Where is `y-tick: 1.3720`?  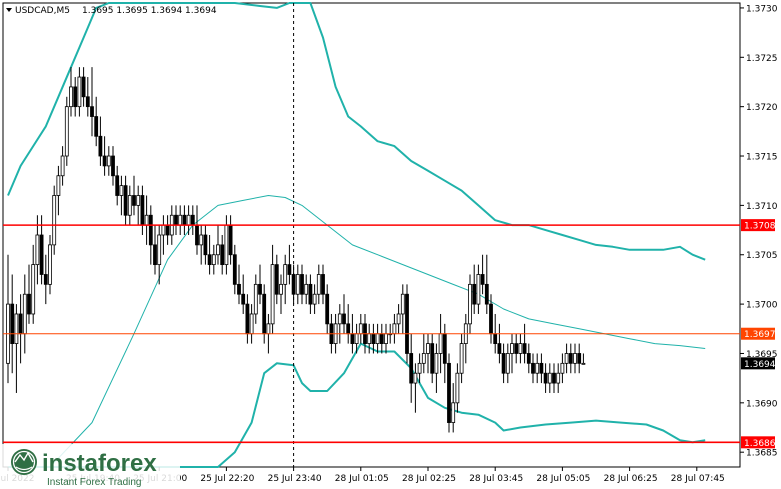
y-tick: 1.3720 is located at coordinates (759, 108).